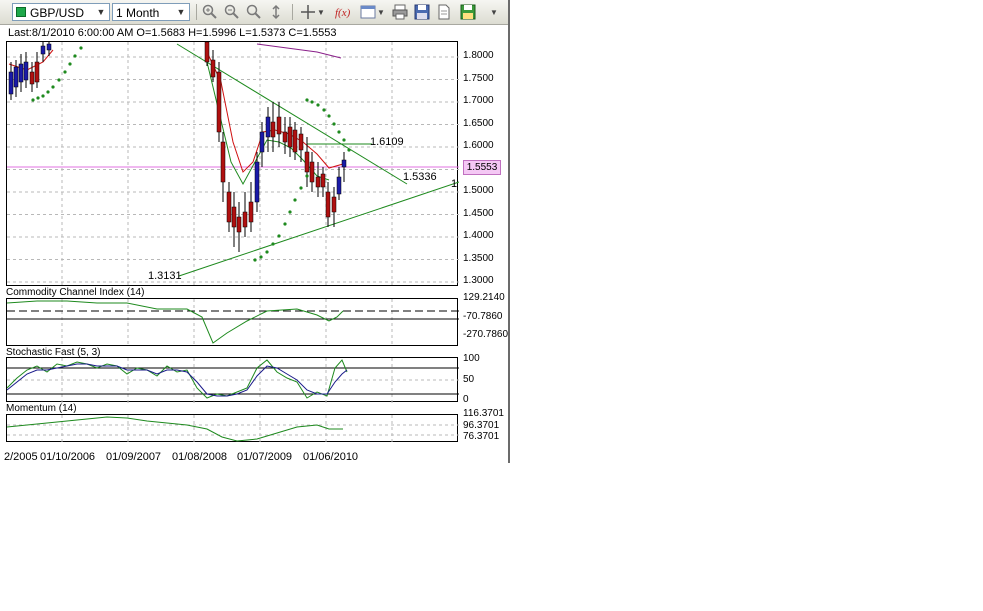 The image size is (983, 611). I want to click on momentum-axis-mid: 96.3701, so click(481, 425).